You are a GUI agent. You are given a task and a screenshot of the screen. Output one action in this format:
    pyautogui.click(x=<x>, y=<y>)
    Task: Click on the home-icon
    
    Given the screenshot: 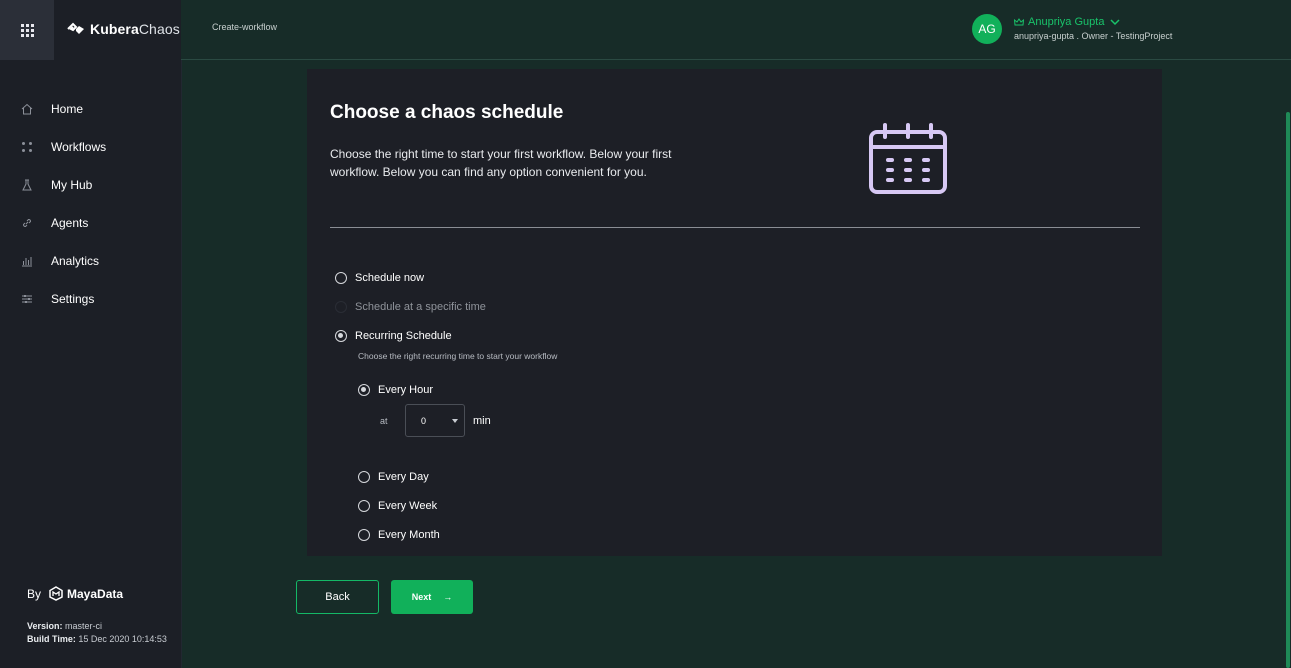 What is the action you would take?
    pyautogui.click(x=27, y=109)
    